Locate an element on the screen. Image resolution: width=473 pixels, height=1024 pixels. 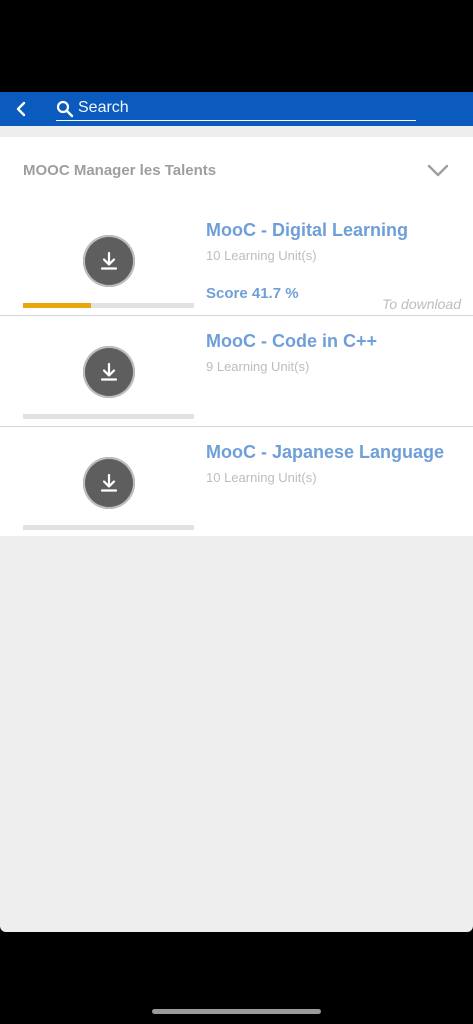
course-title: MooC - Digital Learning is located at coordinates (307, 230).